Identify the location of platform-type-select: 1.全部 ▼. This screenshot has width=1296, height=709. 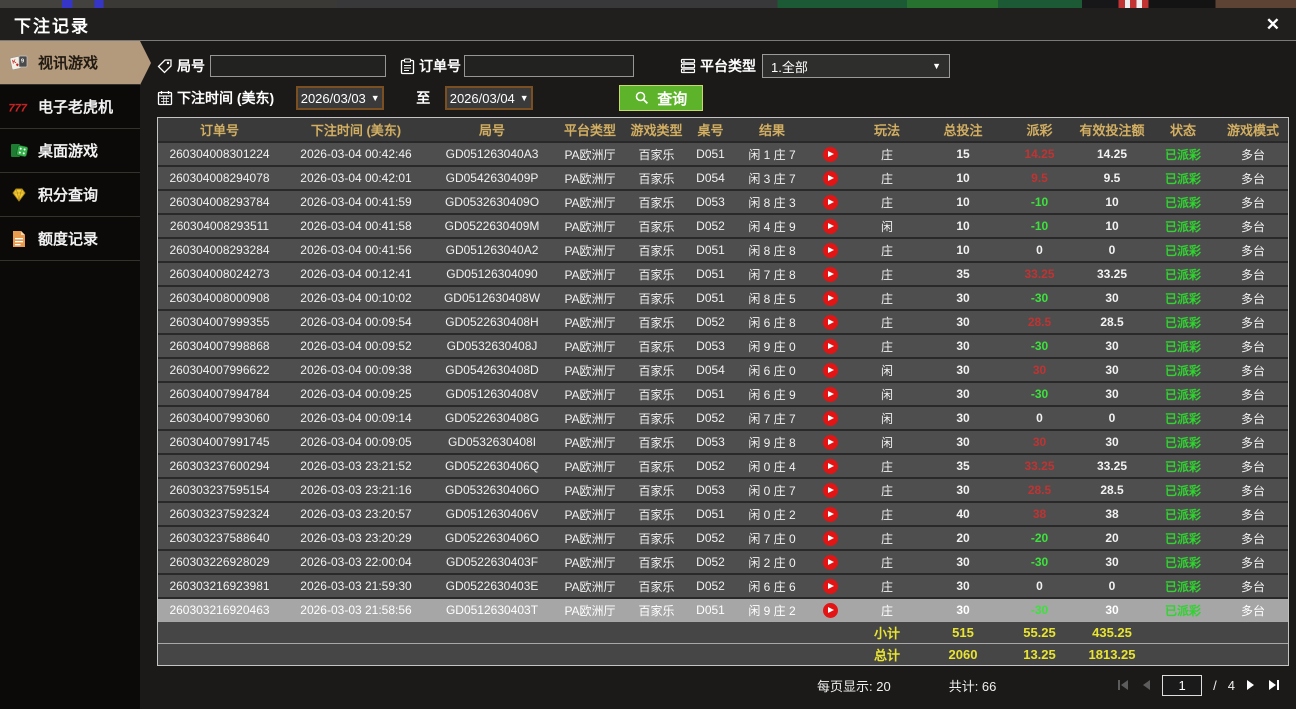
(856, 66).